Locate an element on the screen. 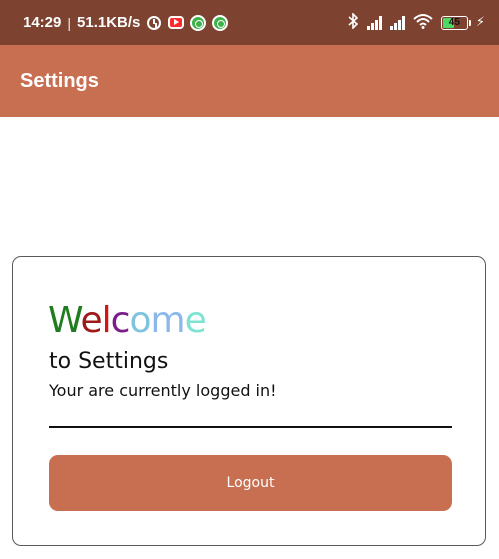 This screenshot has width=499, height=559. status-time: 14:29 is located at coordinates (42, 22).